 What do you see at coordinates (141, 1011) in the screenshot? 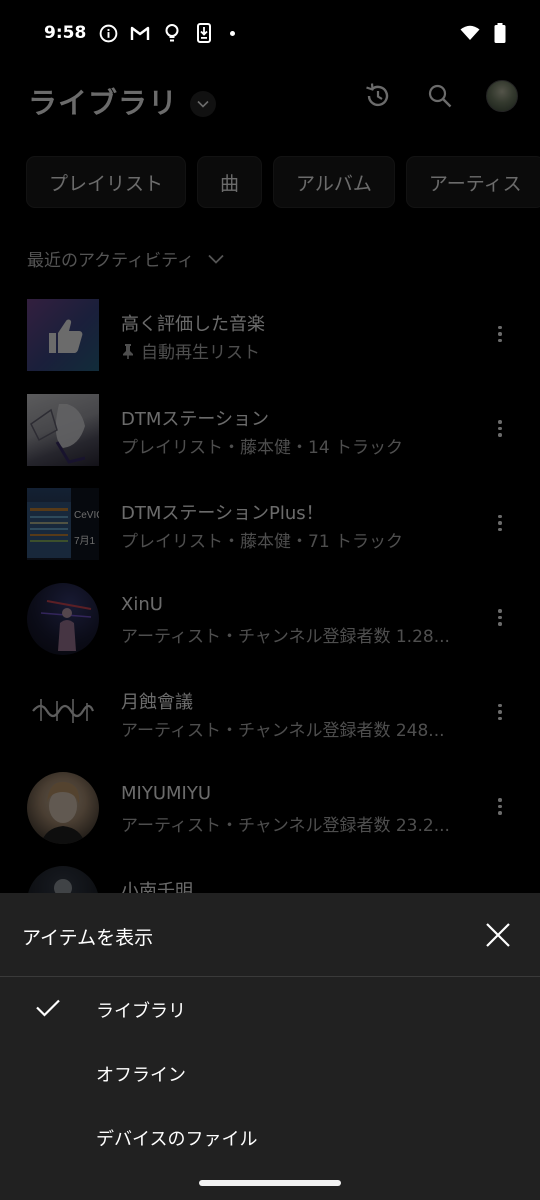
I see `option-label: ライブラリ` at bounding box center [141, 1011].